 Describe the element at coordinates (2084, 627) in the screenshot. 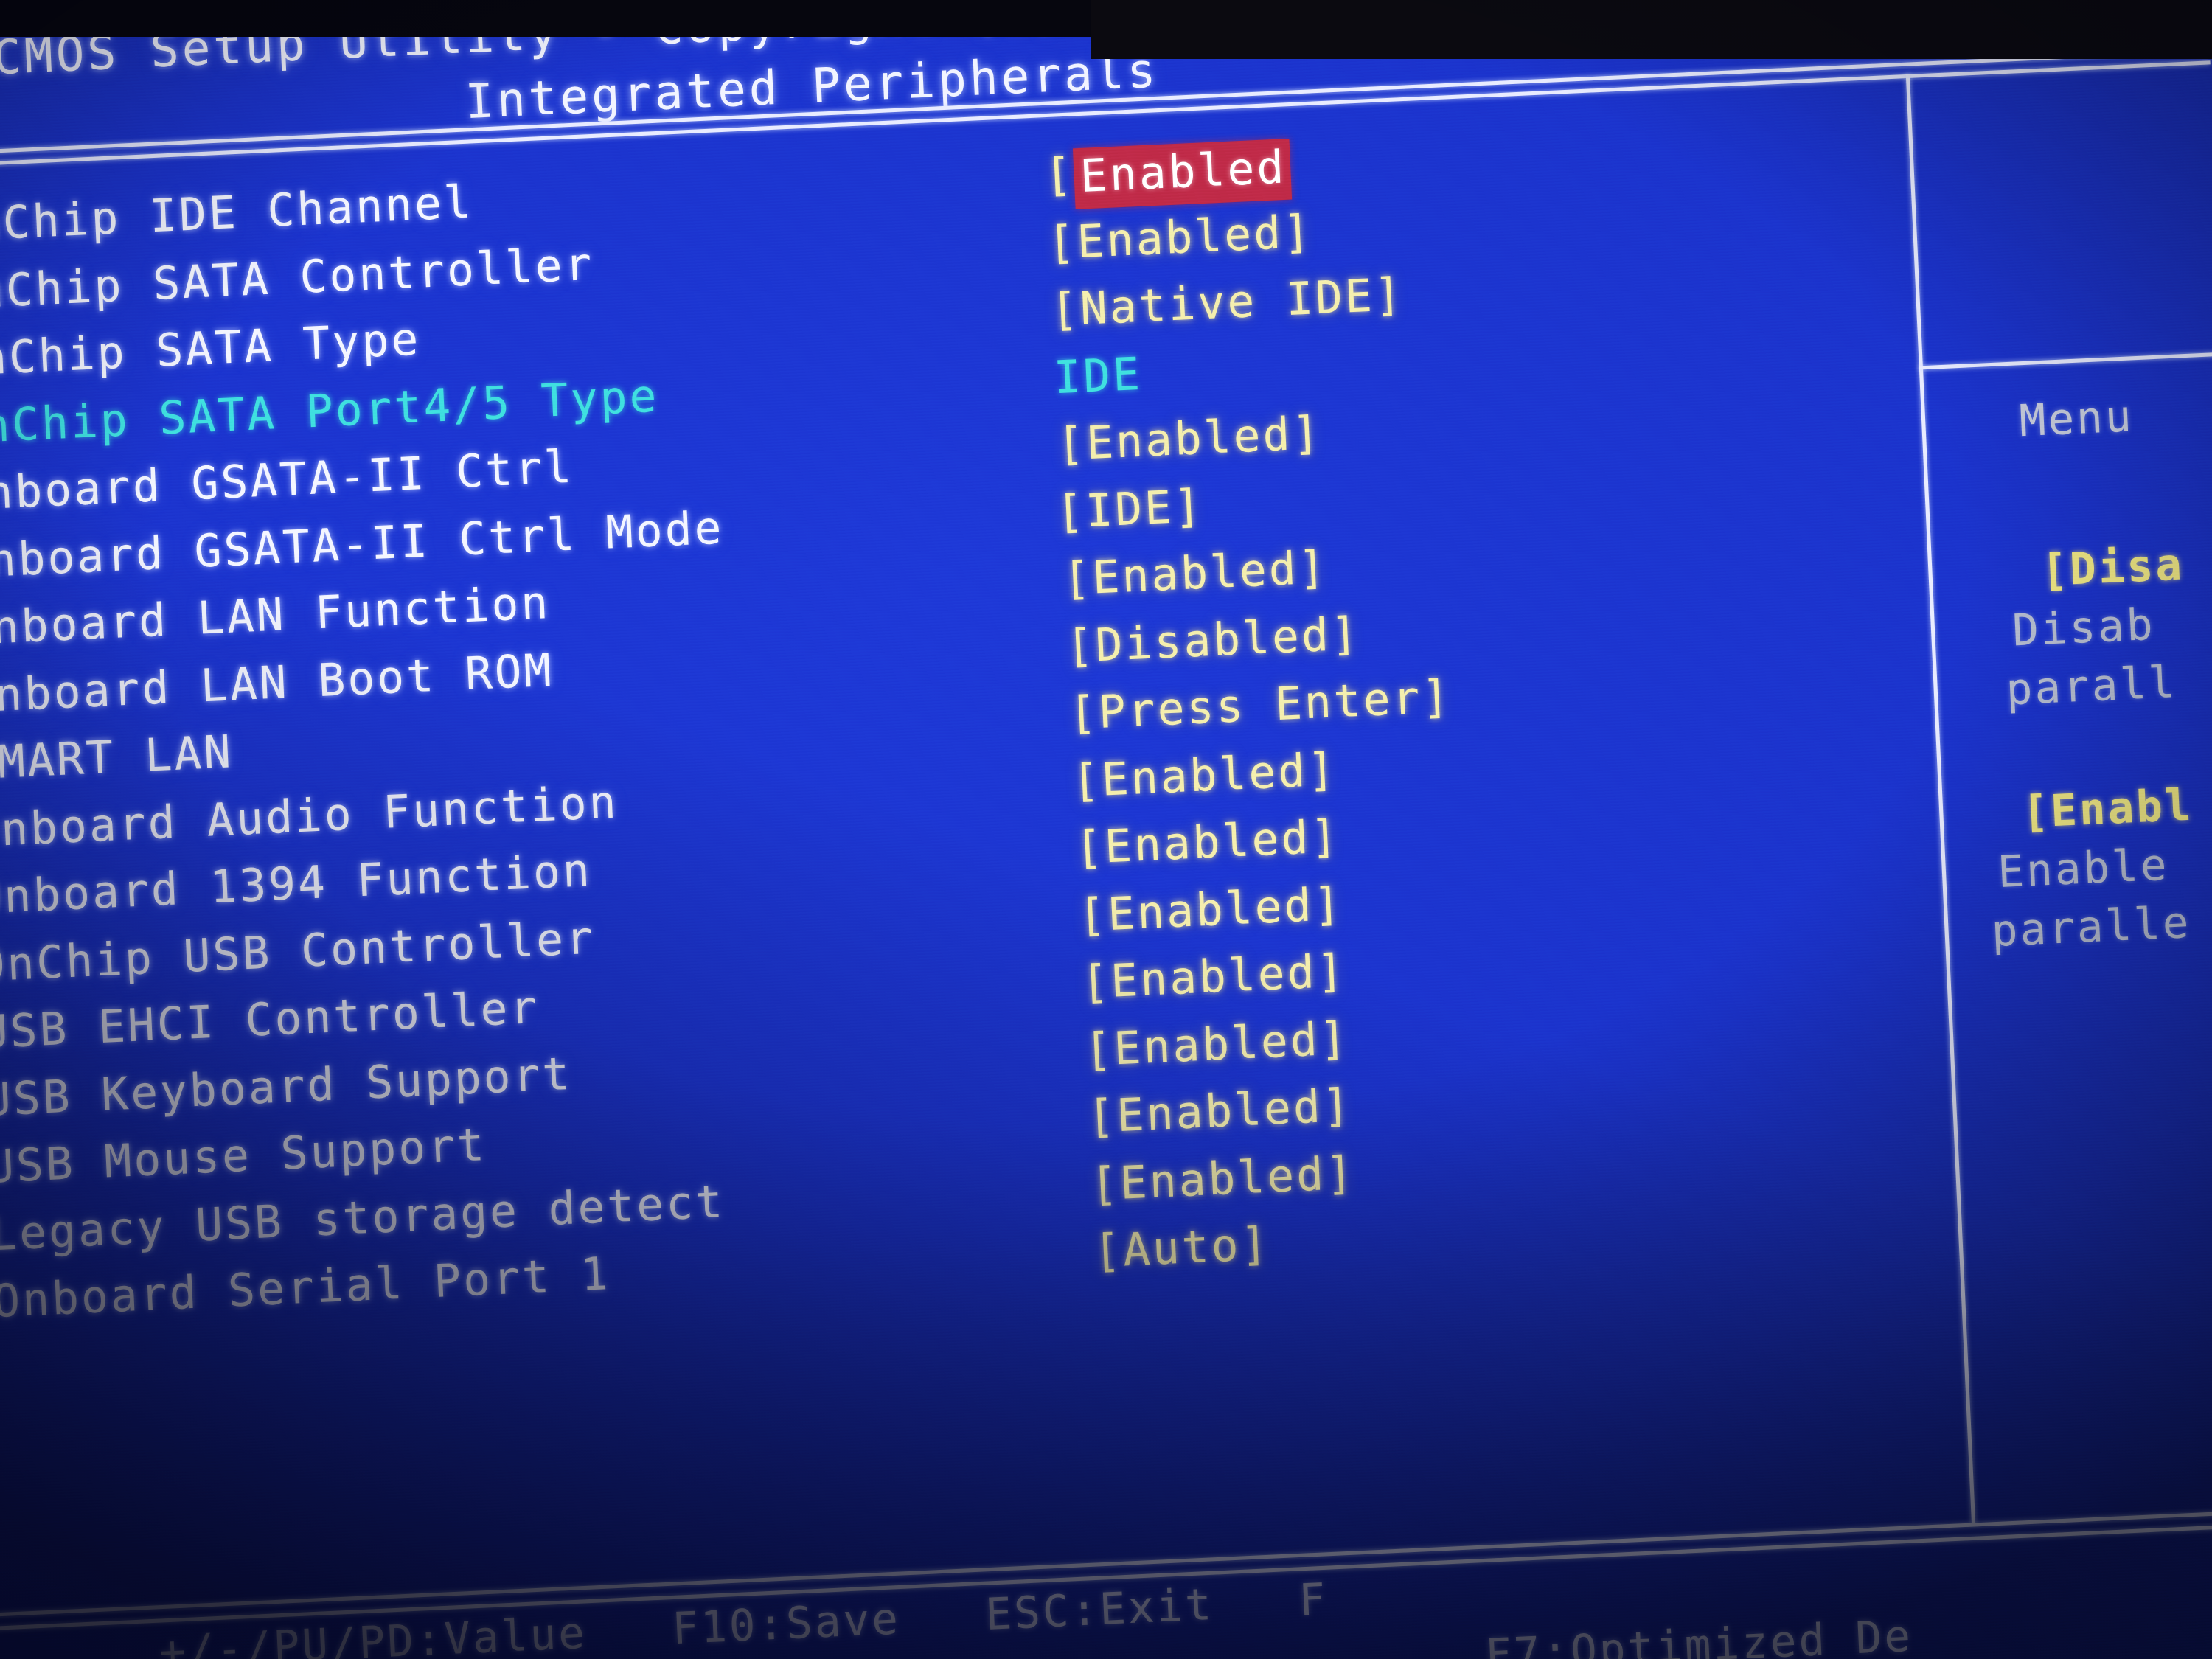

I see `help-desc-disabled-line1: Disab` at that location.